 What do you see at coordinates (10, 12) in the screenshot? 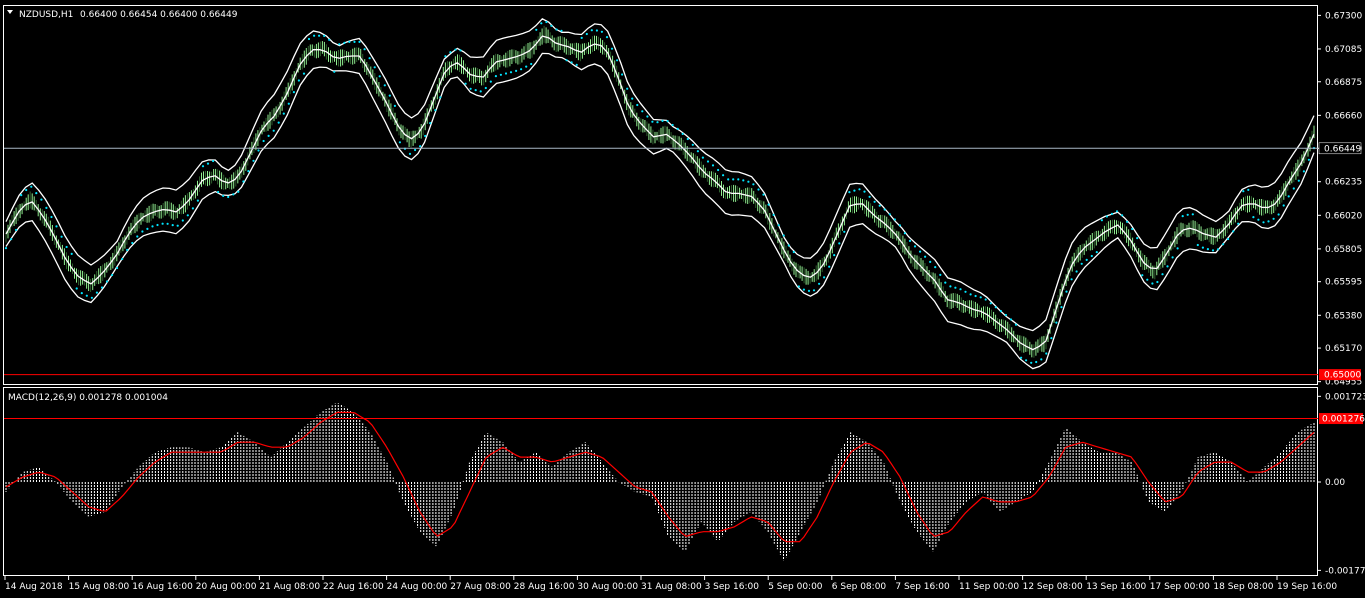
I see `collapse-triangle-icon` at bounding box center [10, 12].